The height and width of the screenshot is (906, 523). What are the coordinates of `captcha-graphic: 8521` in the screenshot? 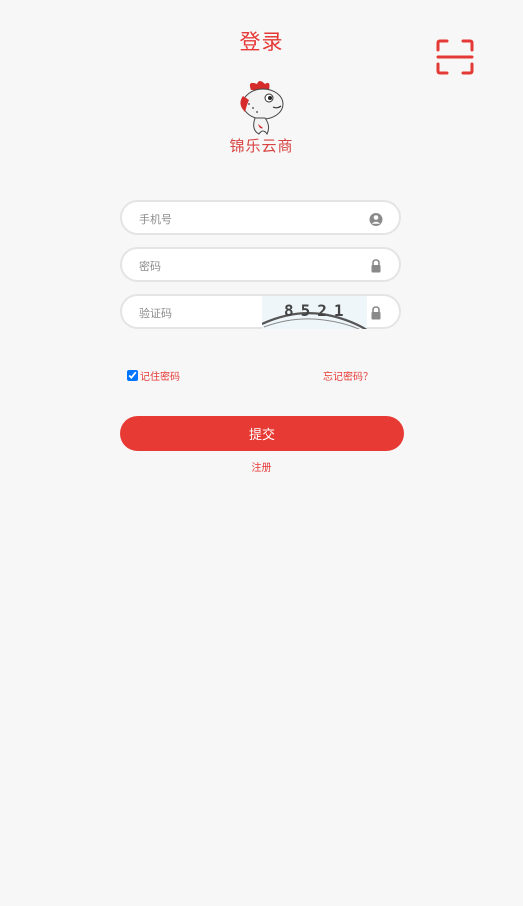 It's located at (314, 314).